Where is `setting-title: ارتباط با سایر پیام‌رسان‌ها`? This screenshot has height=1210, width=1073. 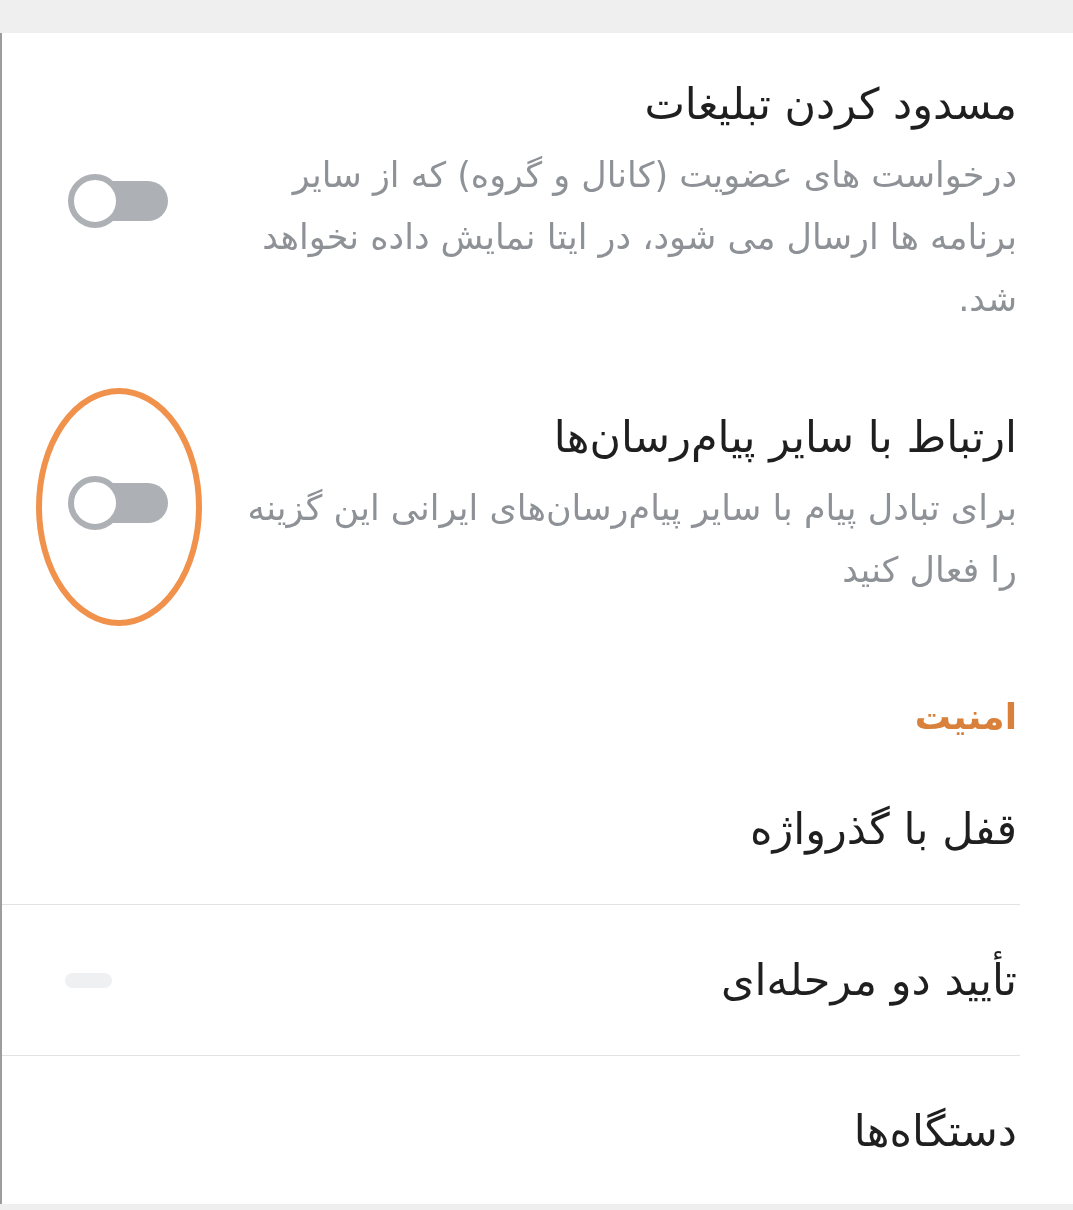 setting-title: ارتباط با سایر پیام‌رسان‌ها is located at coordinates (784, 438).